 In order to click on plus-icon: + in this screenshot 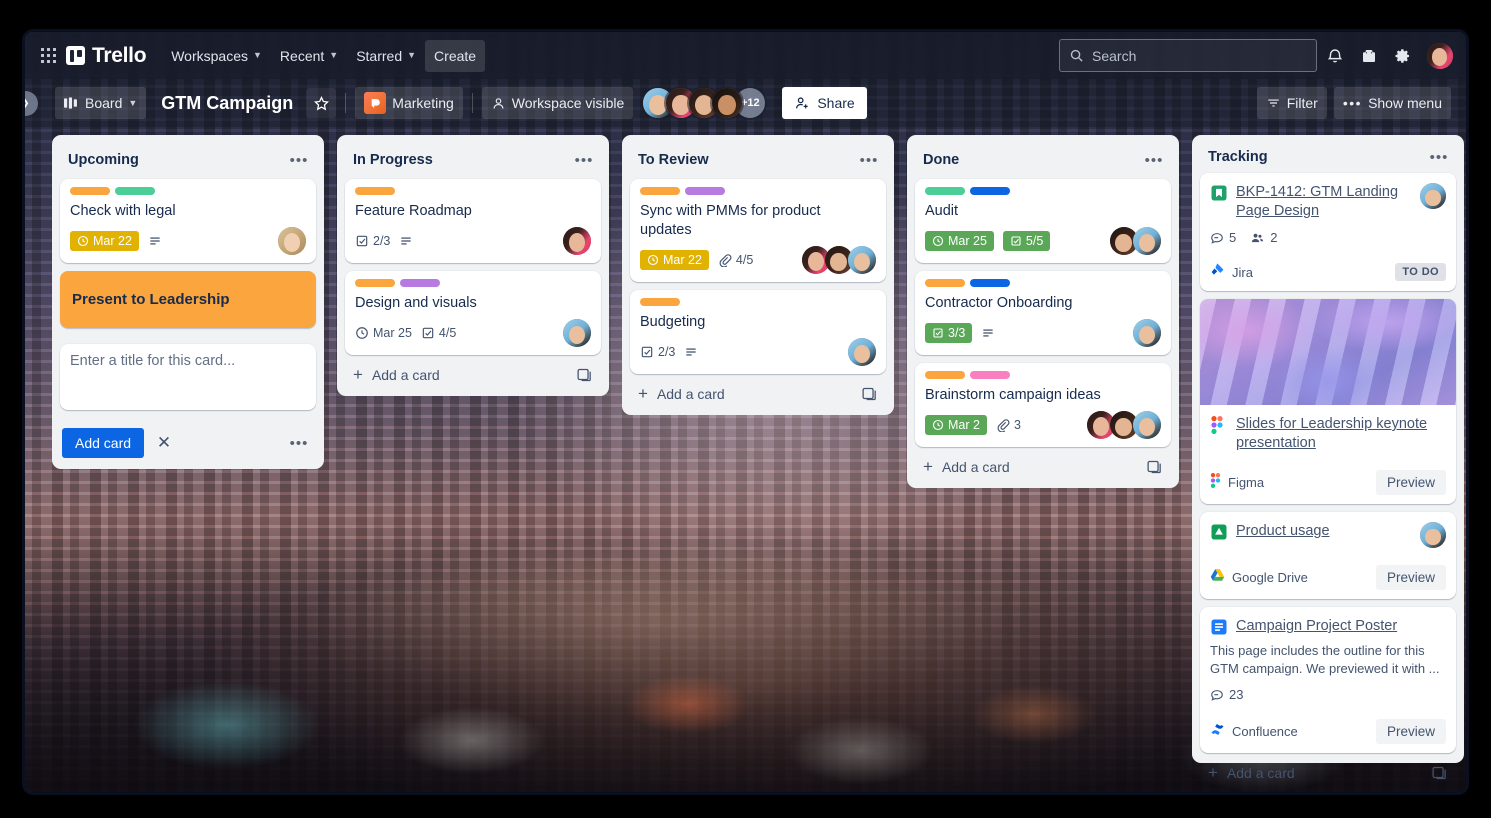, I will do `click(928, 466)`.